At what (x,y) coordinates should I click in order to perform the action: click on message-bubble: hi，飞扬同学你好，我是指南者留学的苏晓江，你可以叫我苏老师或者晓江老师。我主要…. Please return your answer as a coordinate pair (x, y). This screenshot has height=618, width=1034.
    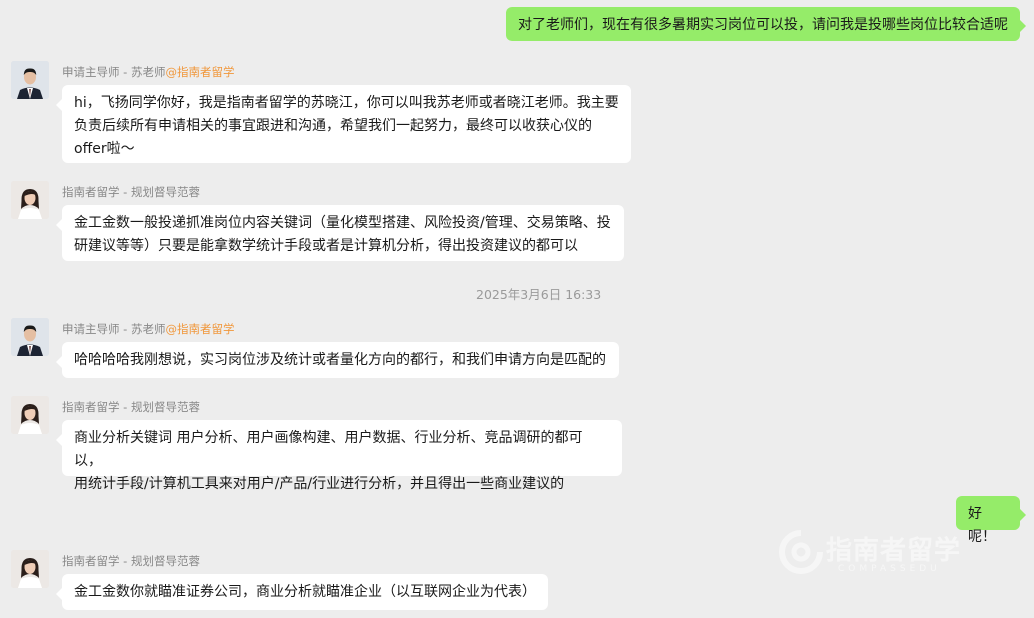
    Looking at the image, I should click on (343, 124).